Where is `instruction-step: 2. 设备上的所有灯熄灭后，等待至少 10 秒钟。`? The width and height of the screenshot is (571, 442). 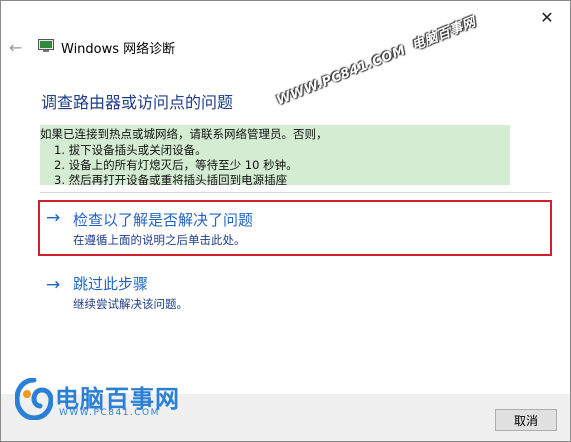 instruction-step: 2. 设备上的所有灯熄灭后，等待至少 10 秒钟。 is located at coordinates (176, 165).